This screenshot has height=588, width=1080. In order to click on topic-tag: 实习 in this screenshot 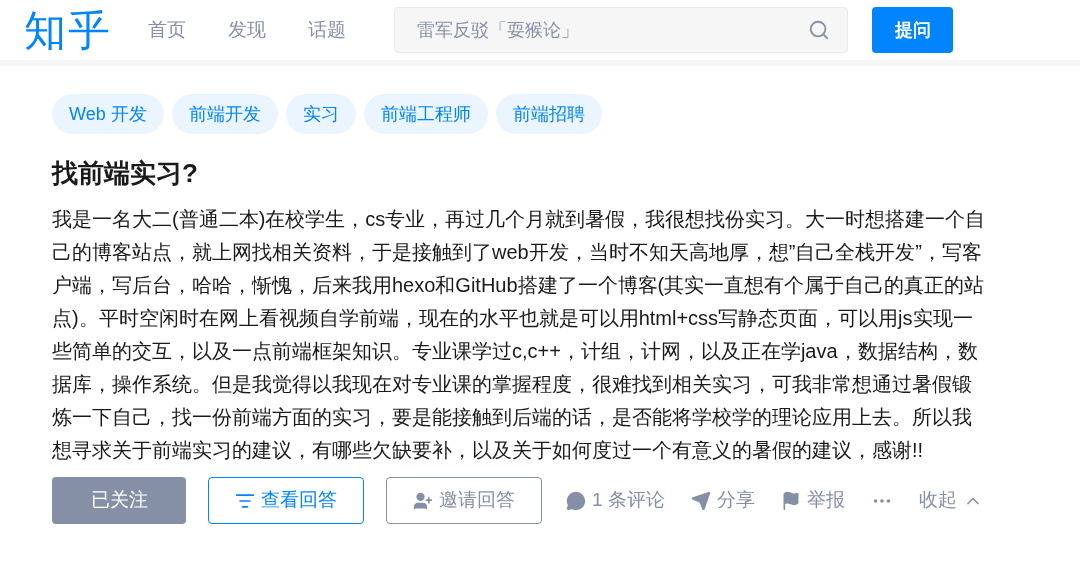, I will do `click(320, 114)`.